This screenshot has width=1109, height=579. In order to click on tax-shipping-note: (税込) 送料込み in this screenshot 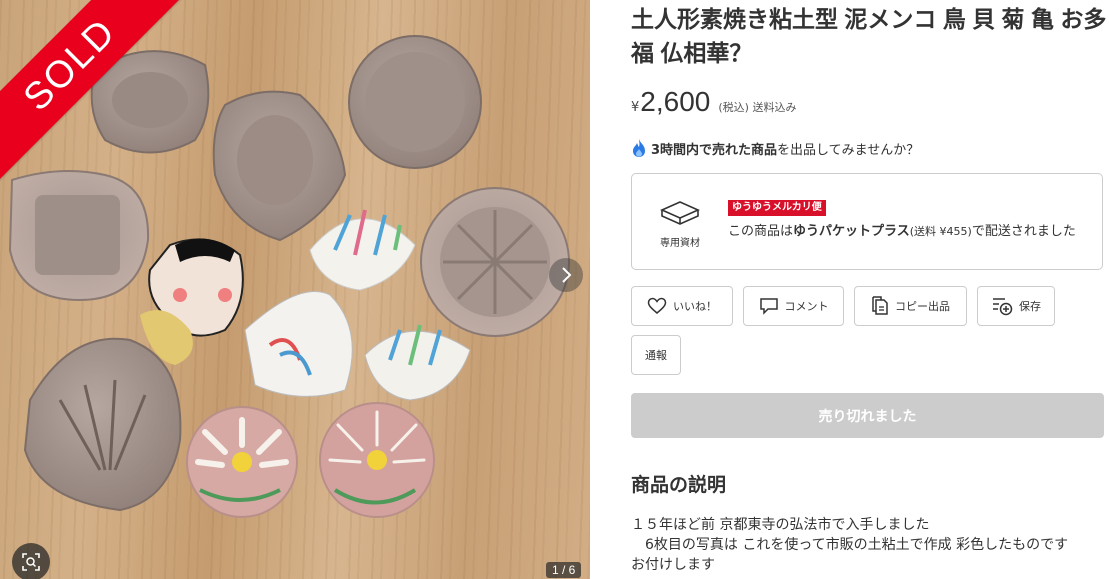, I will do `click(757, 107)`.